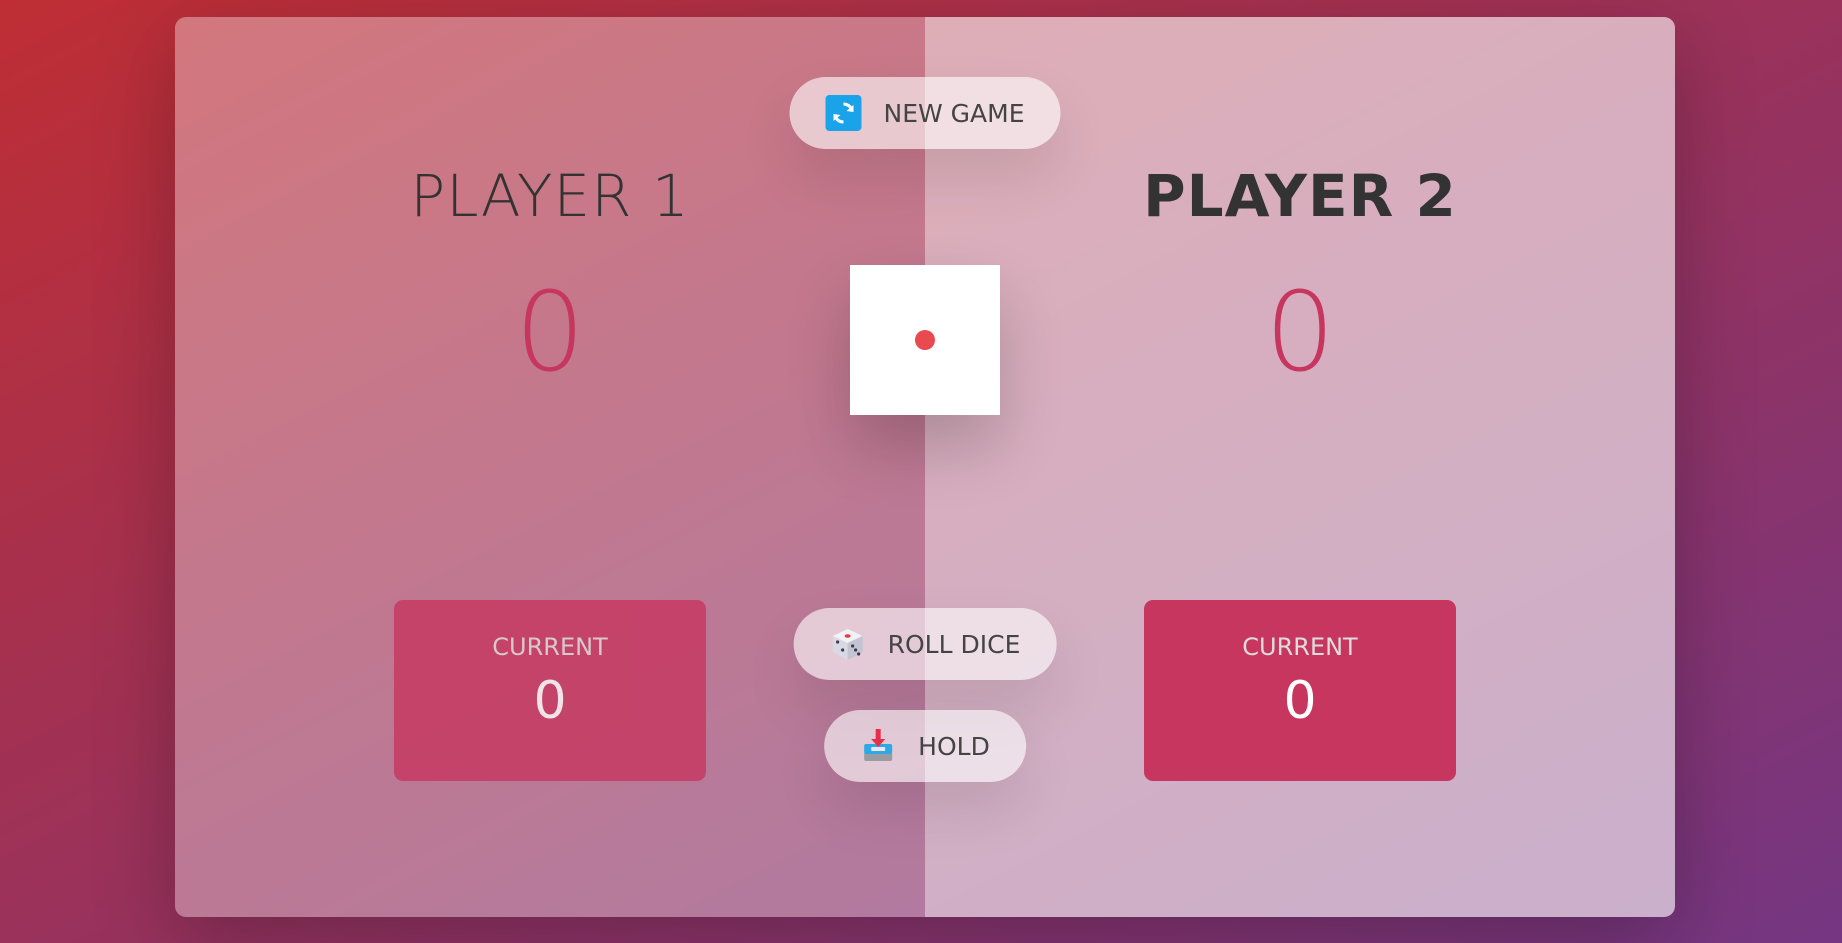 The height and width of the screenshot is (943, 1842). Describe the element at coordinates (848, 644) in the screenshot. I see `dice-icon` at that location.